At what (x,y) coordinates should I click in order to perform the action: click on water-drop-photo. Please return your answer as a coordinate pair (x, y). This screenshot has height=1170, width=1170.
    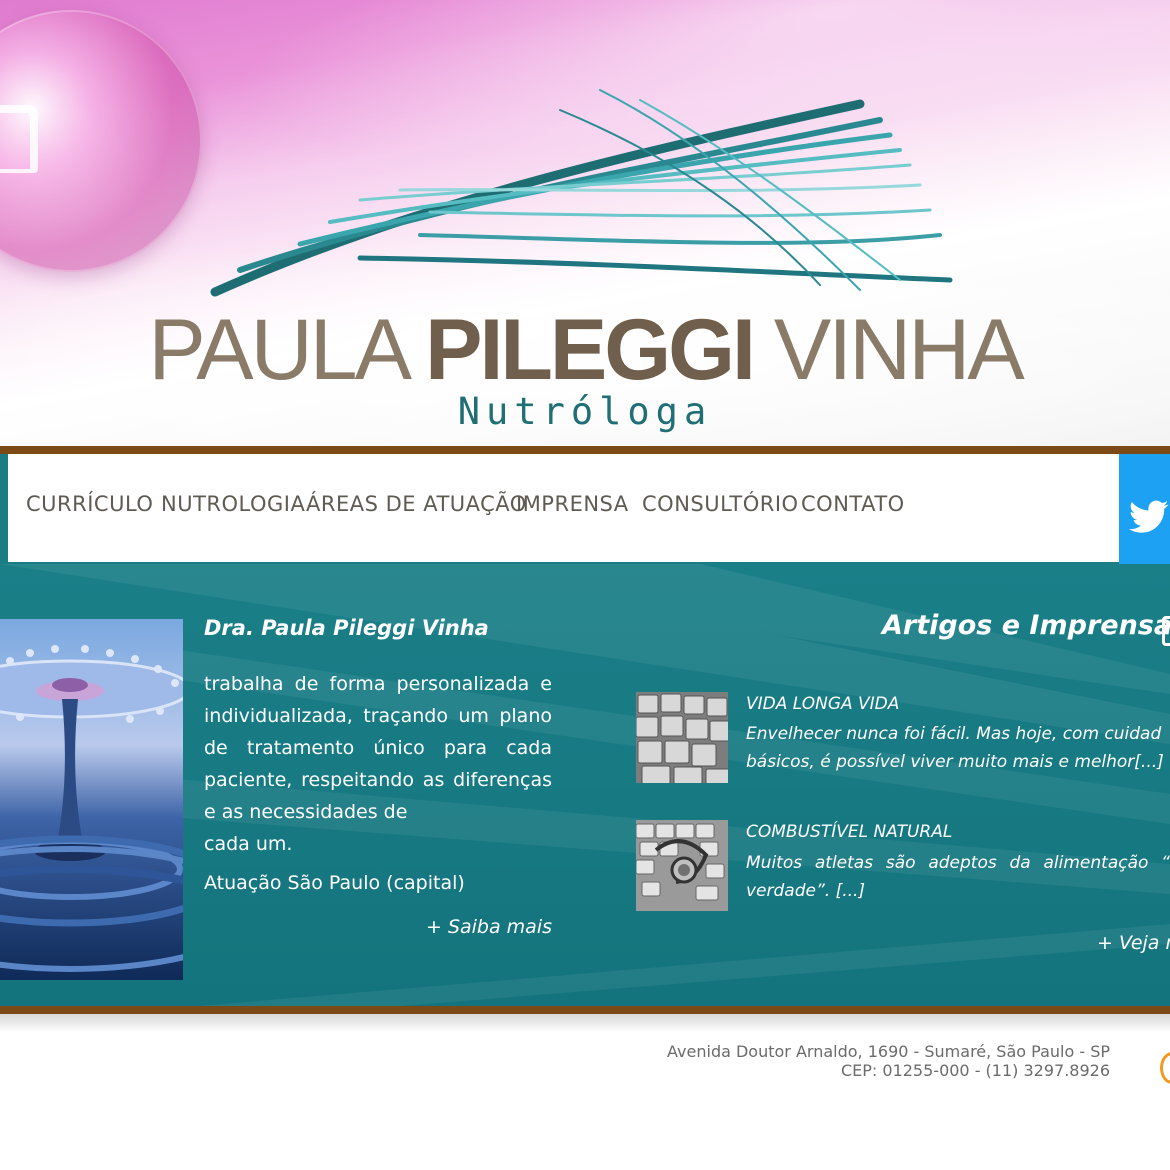
    Looking at the image, I should click on (91, 799).